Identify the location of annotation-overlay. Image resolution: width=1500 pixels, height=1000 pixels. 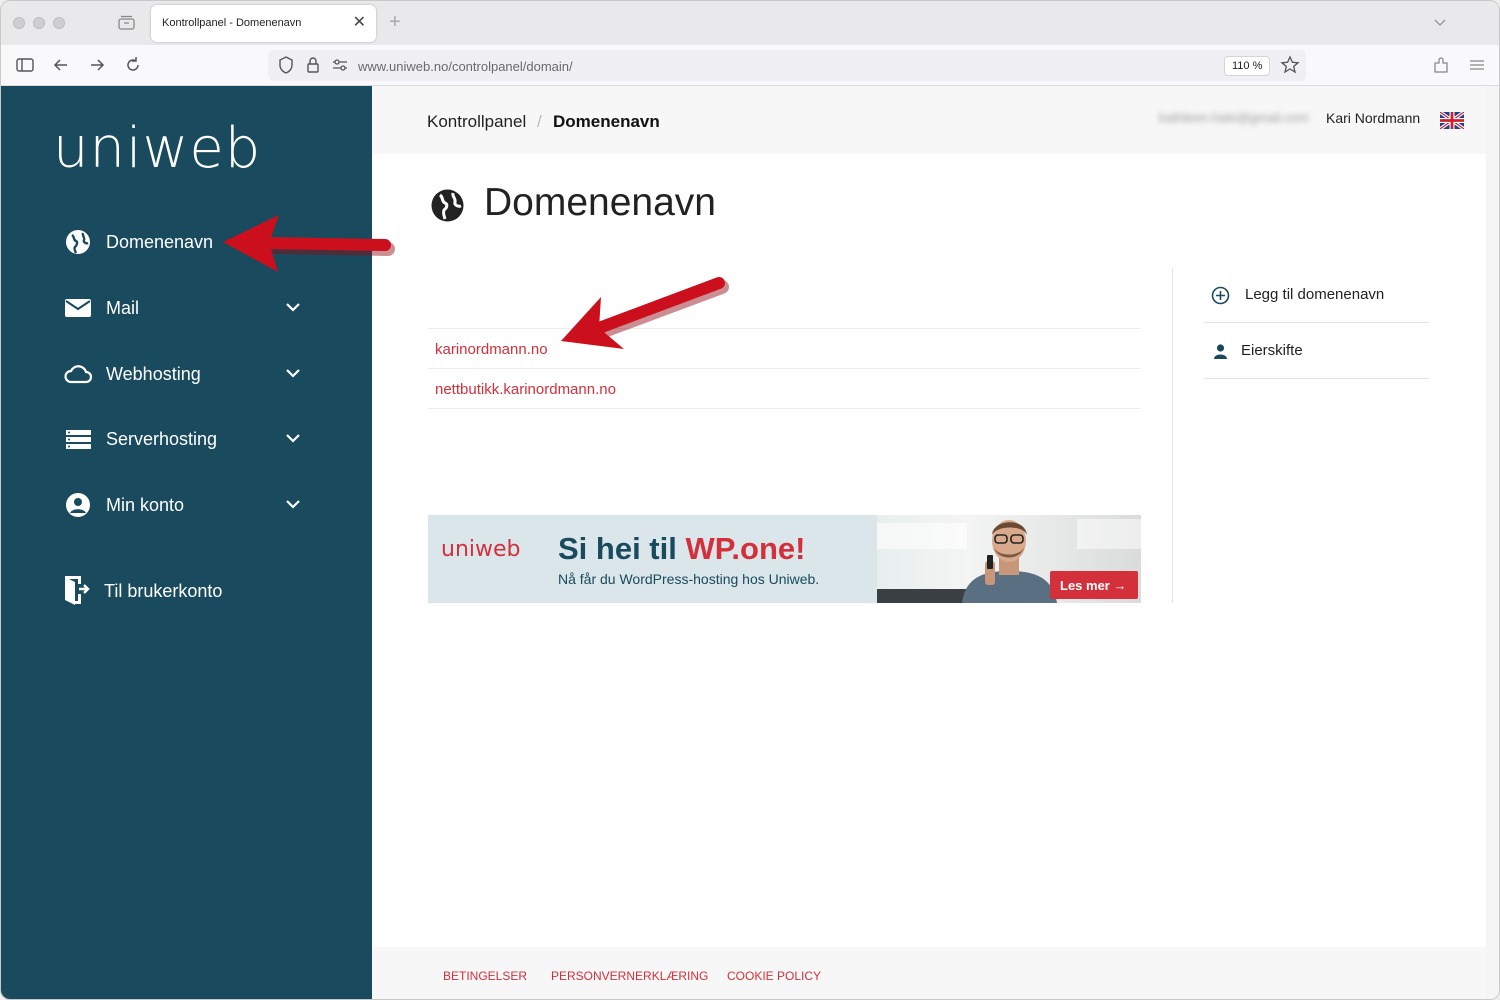
(476, 282).